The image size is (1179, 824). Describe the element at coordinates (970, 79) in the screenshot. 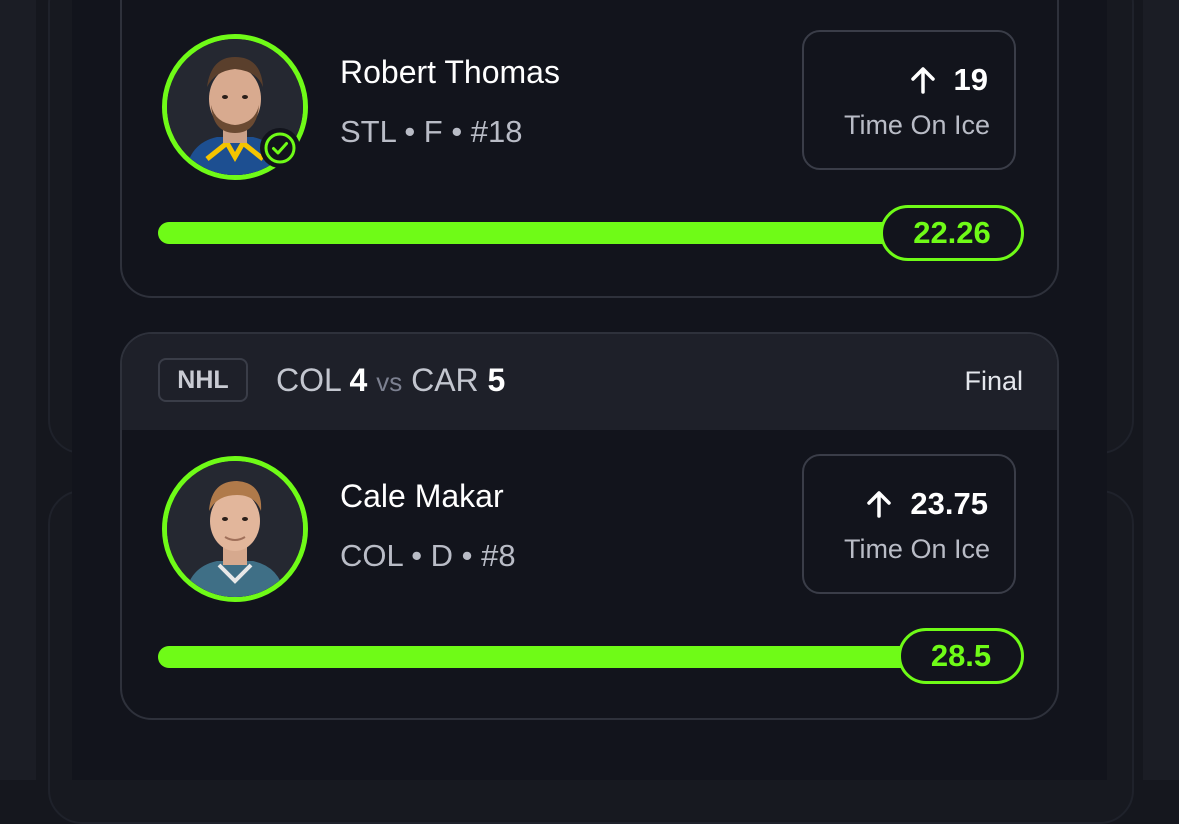

I see `stat-value-text: 19` at that location.